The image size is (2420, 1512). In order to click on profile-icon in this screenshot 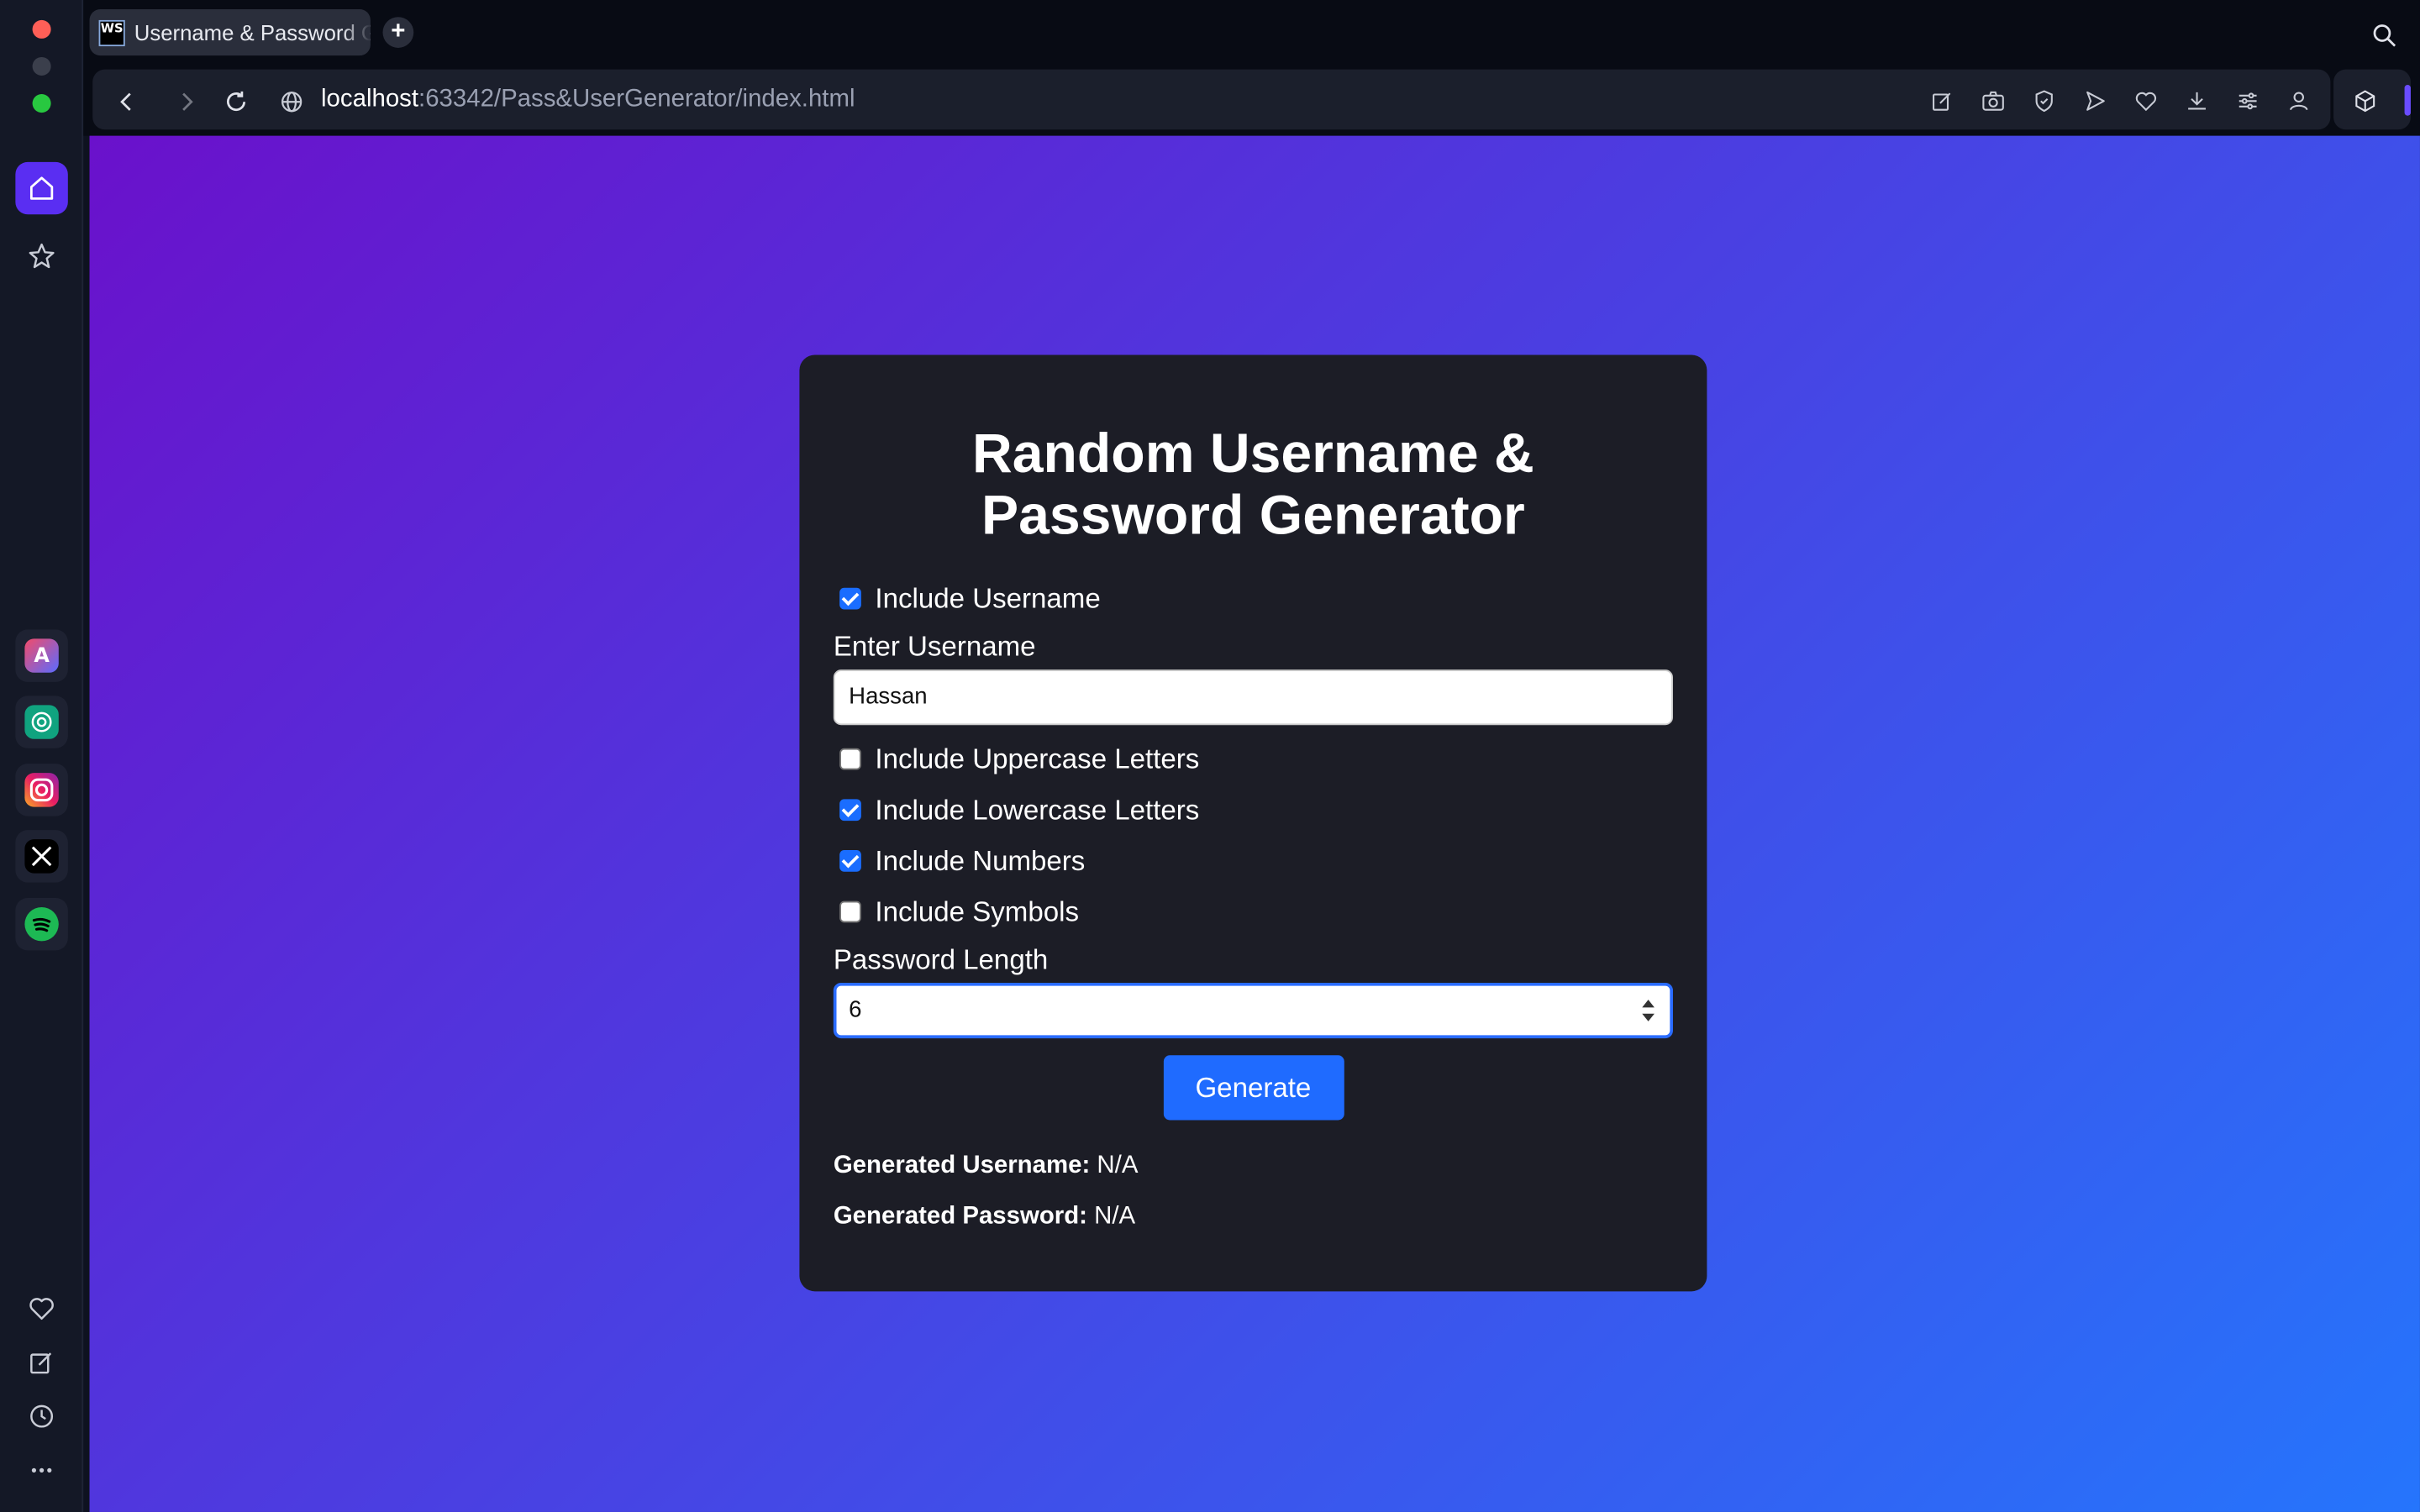, I will do `click(2299, 101)`.